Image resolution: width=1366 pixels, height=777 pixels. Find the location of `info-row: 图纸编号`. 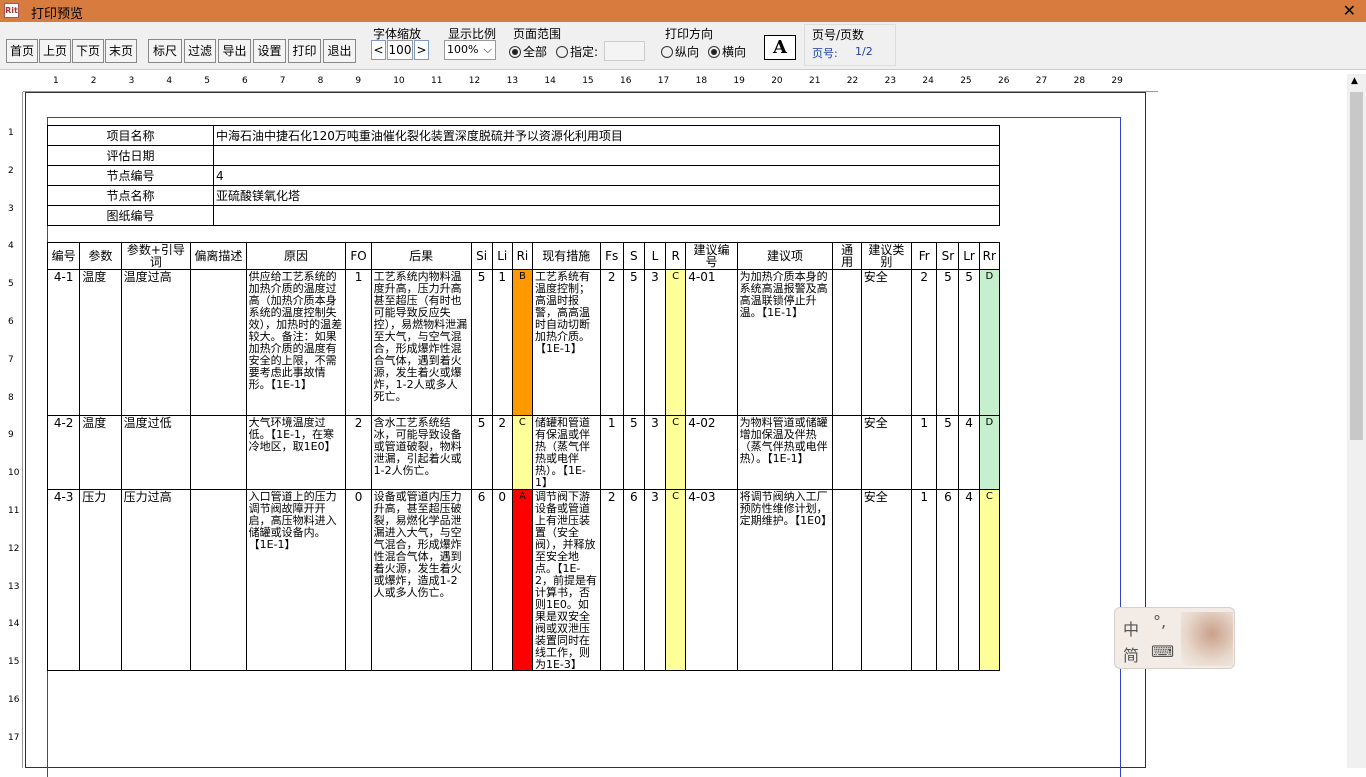

info-row: 图纸编号 is located at coordinates (523, 215).